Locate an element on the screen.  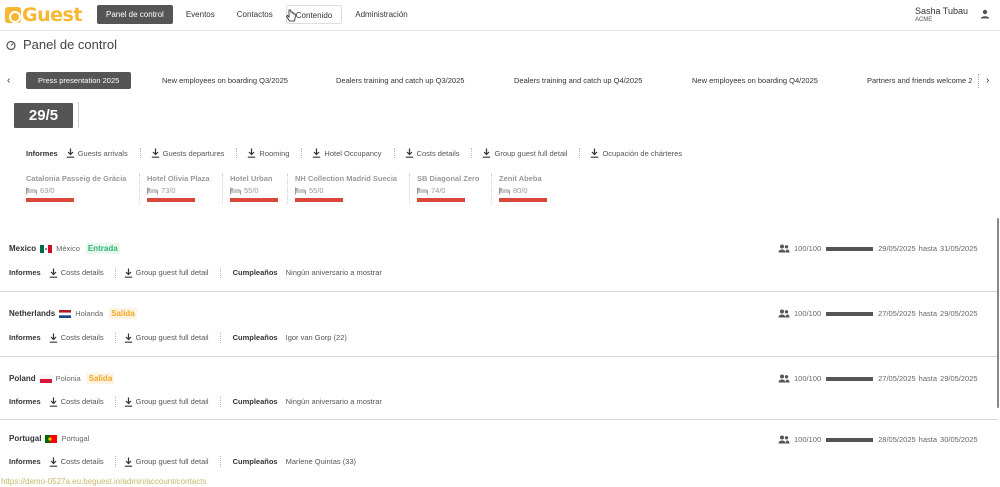
event-tab: Partners and friends welcome 2 is located at coordinates (922, 80).